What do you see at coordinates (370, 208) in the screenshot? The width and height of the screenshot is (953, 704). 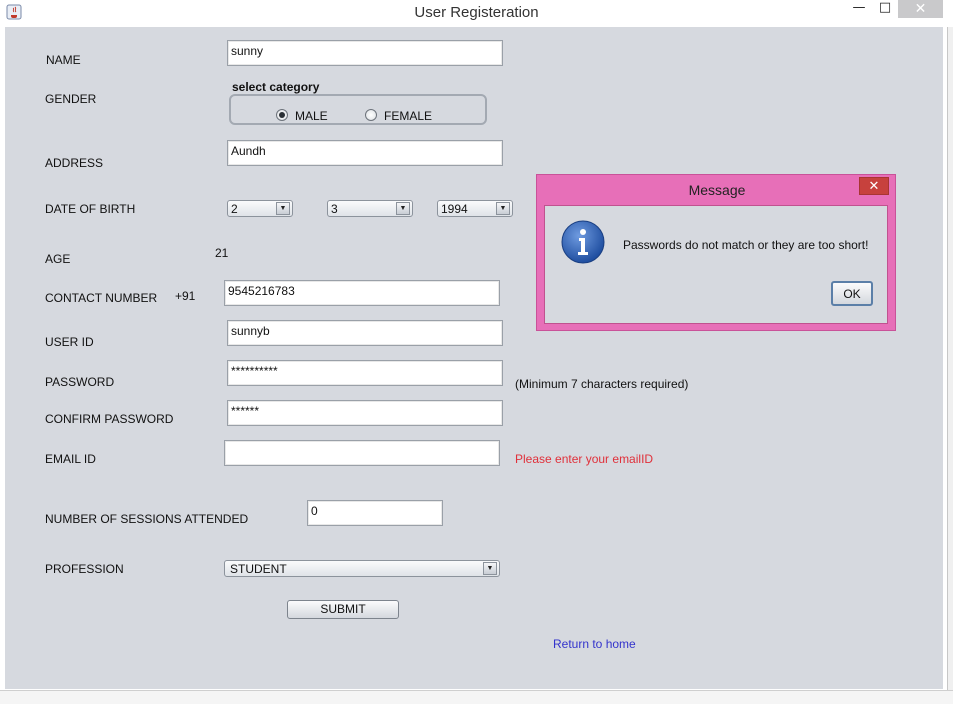 I see `dob-month-select: 3 ▼` at bounding box center [370, 208].